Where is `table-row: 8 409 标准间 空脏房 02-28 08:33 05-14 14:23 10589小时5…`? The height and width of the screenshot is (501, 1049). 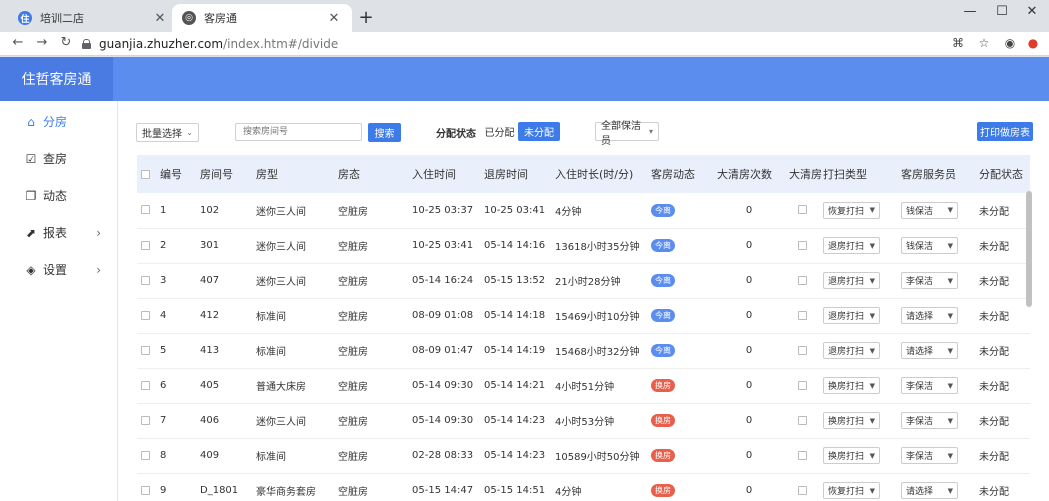 table-row: 8 409 标准间 空脏房 02-28 08:33 05-14 14:23 10589小时5… is located at coordinates (583, 456).